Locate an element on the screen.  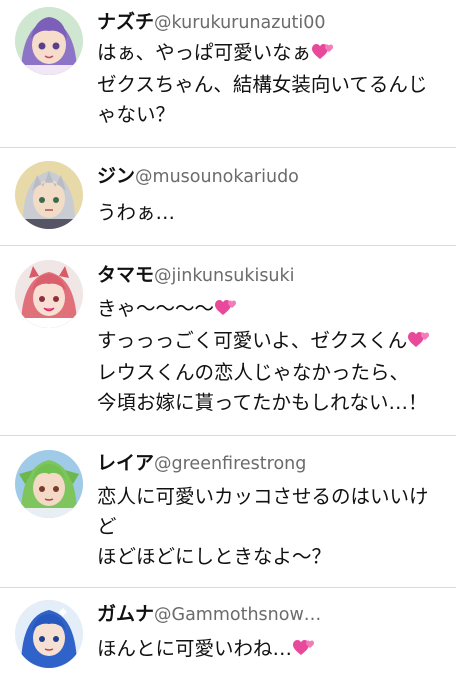
user-handle: @musounokariudo is located at coordinates (217, 177).